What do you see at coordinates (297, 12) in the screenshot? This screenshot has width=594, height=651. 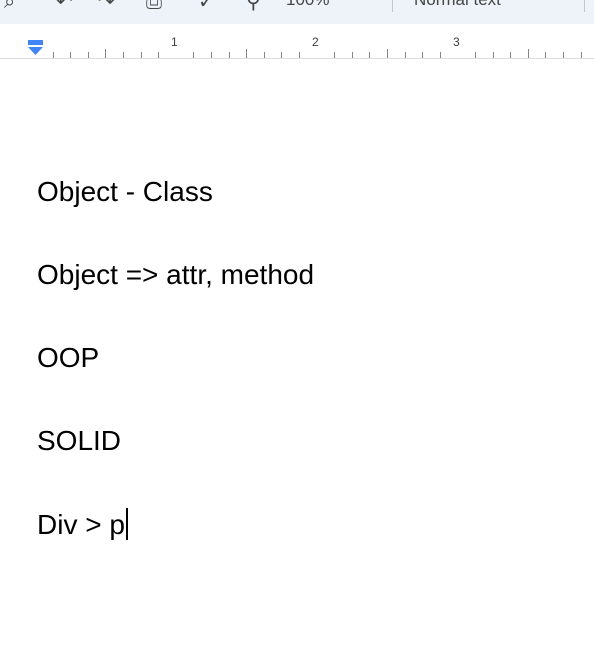 I see `toolbar: ⌕ ↶ ↷ ⎙ ✓ ⚲ 100% Normal text` at bounding box center [297, 12].